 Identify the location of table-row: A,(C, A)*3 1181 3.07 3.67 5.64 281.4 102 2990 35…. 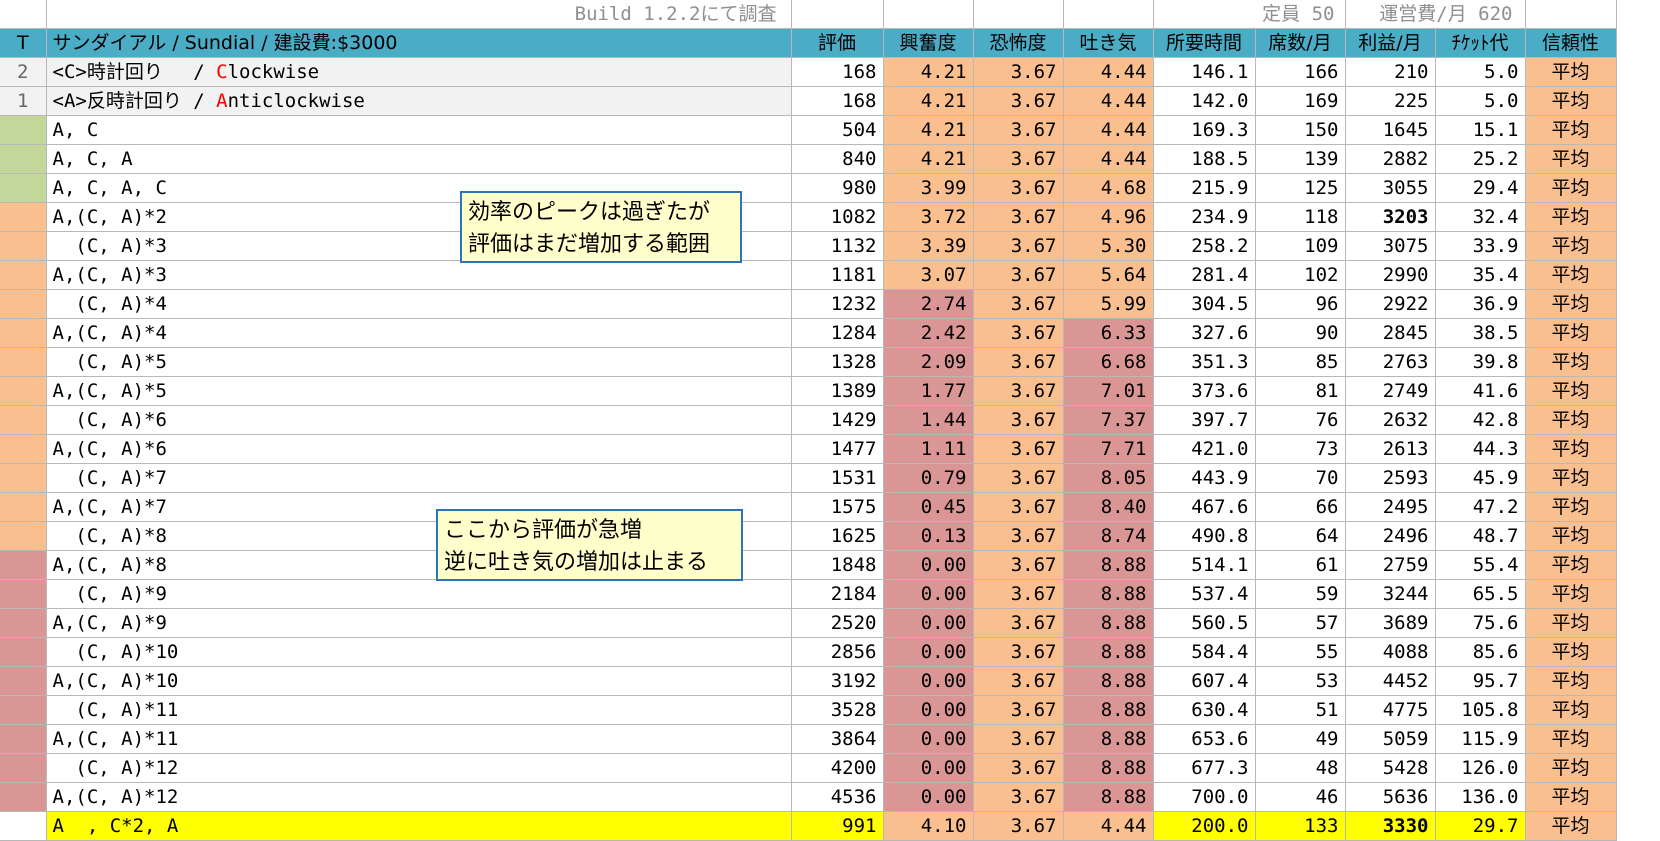
(808, 275).